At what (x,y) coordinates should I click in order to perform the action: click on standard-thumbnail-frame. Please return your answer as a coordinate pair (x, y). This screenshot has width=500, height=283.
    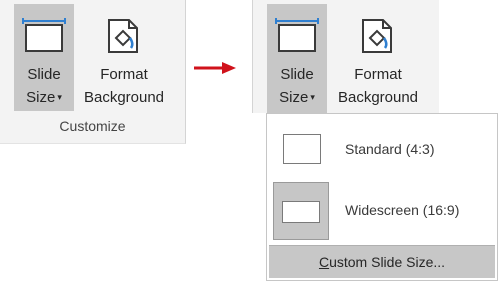
    Looking at the image, I should click on (301, 150).